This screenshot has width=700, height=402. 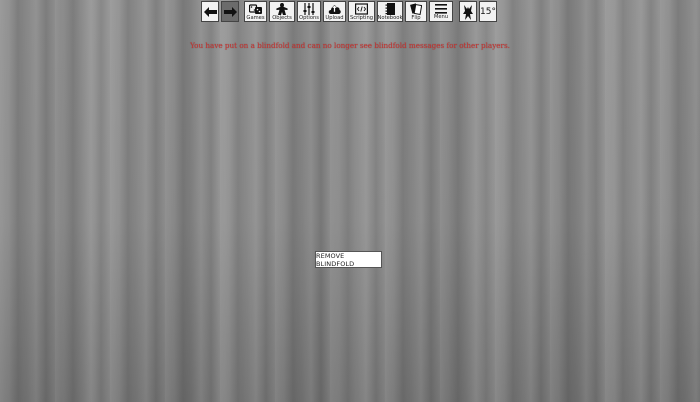 What do you see at coordinates (390, 18) in the screenshot?
I see `notebook-label: Notebook` at bounding box center [390, 18].